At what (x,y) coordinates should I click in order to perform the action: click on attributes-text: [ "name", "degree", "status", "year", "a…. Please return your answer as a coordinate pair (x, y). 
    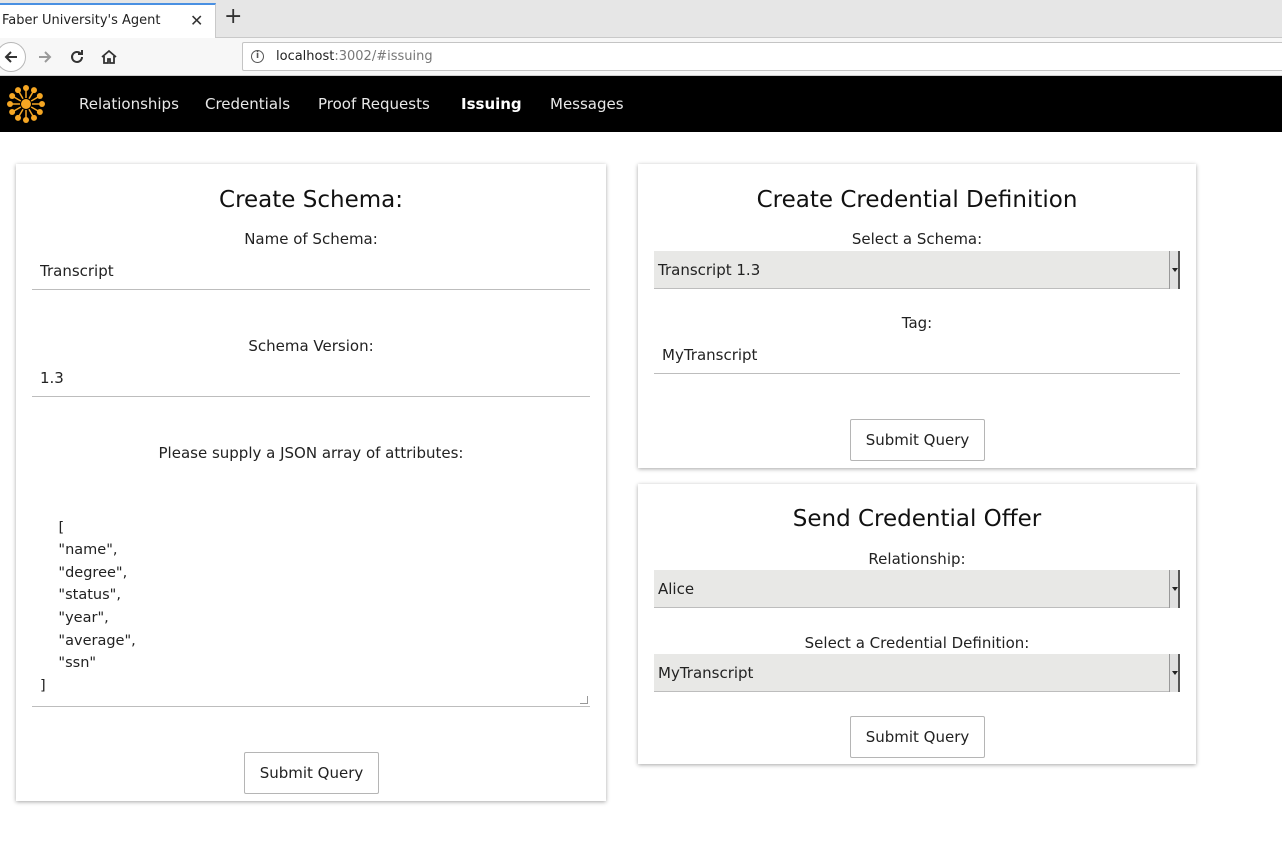
    Looking at the image, I should click on (88, 606).